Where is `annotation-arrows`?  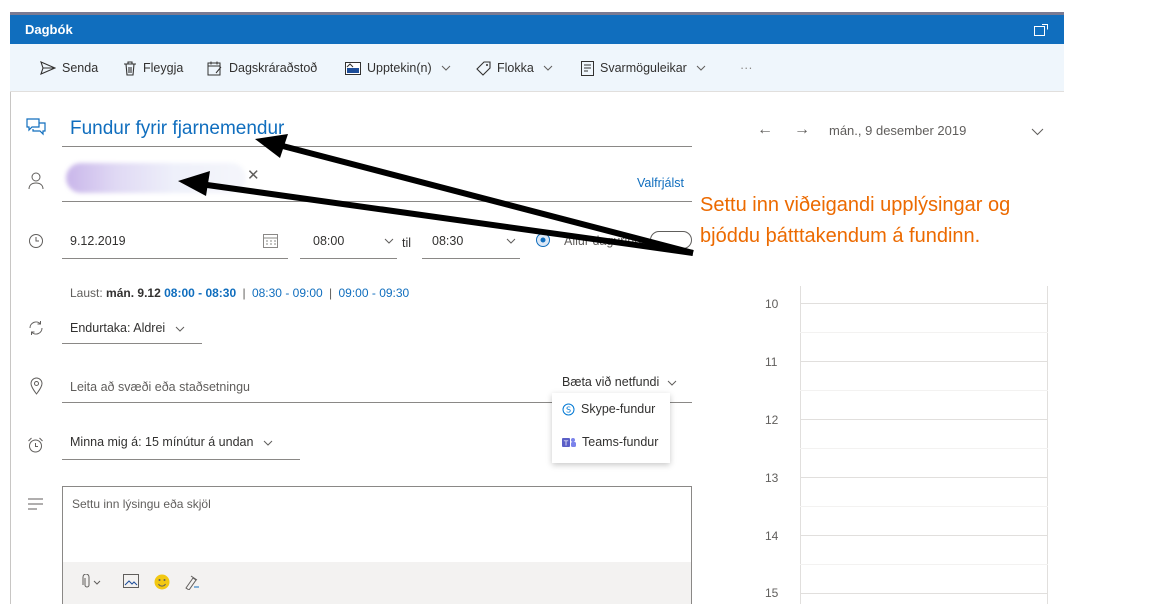 annotation-arrows is located at coordinates (436, 195).